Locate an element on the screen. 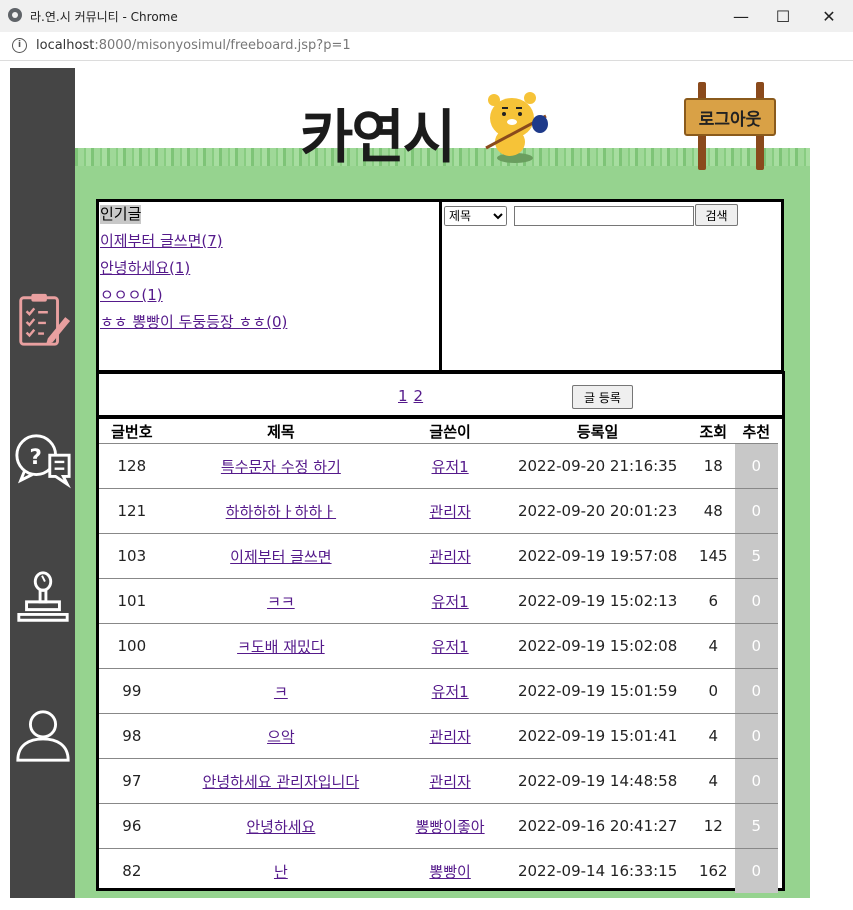 The height and width of the screenshot is (910, 853). post-title-link: 난 is located at coordinates (281, 870).